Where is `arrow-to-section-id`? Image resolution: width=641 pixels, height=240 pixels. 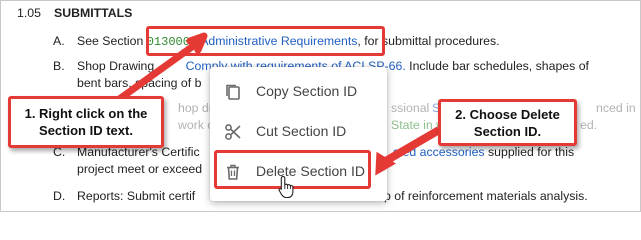
arrow-to-section-id is located at coordinates (161, 67).